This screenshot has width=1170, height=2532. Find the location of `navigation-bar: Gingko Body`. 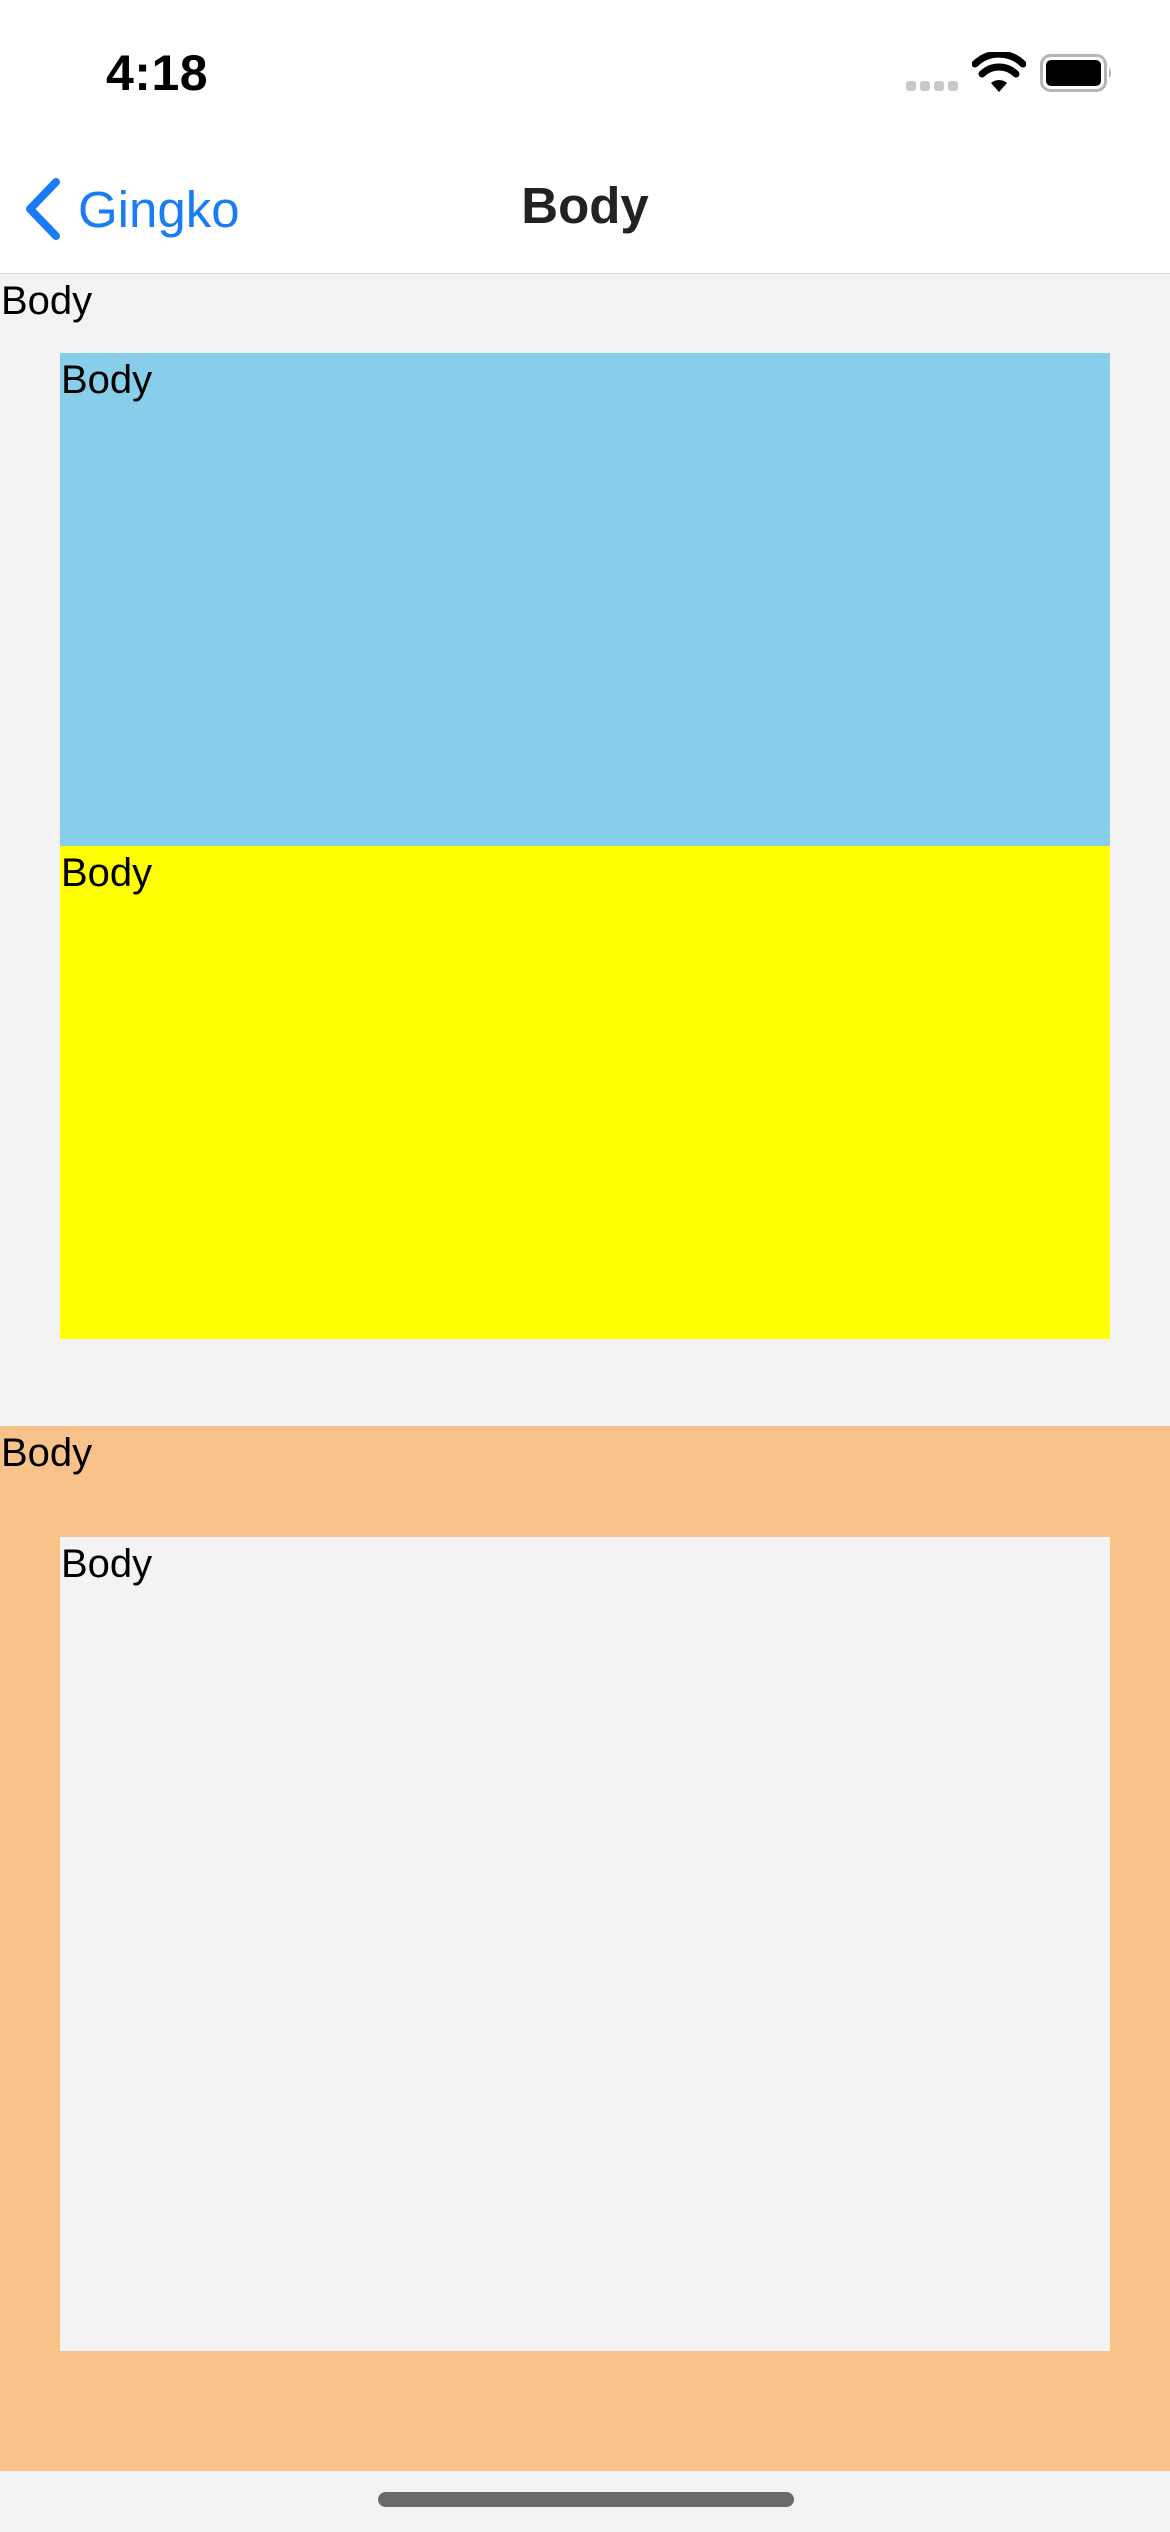

navigation-bar: Gingko Body is located at coordinates (585, 212).